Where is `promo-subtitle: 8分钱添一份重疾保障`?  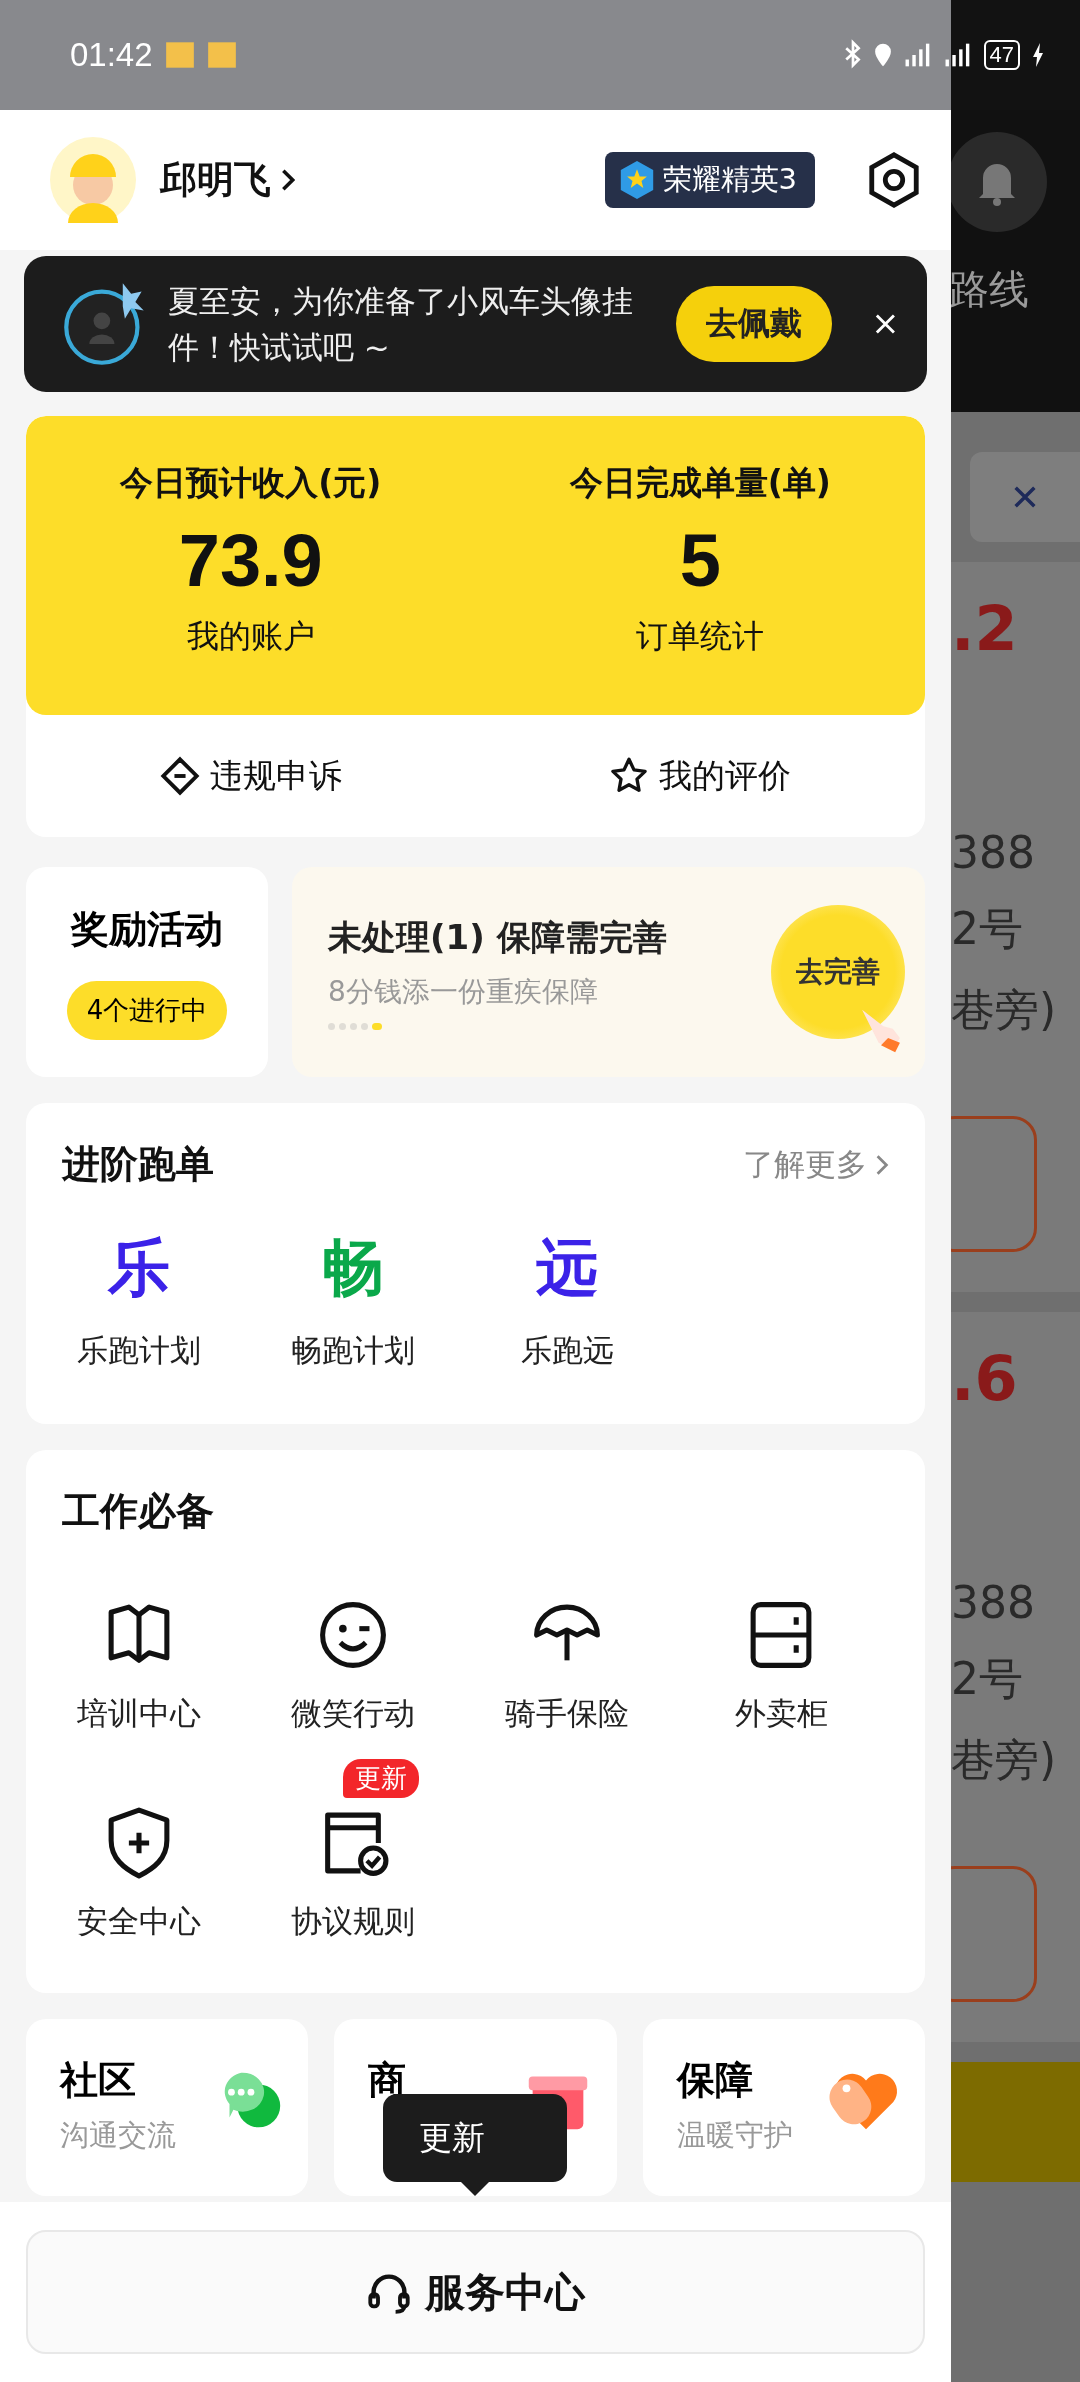
promo-subtitle: 8分钱添一份重疾保障 is located at coordinates (463, 991).